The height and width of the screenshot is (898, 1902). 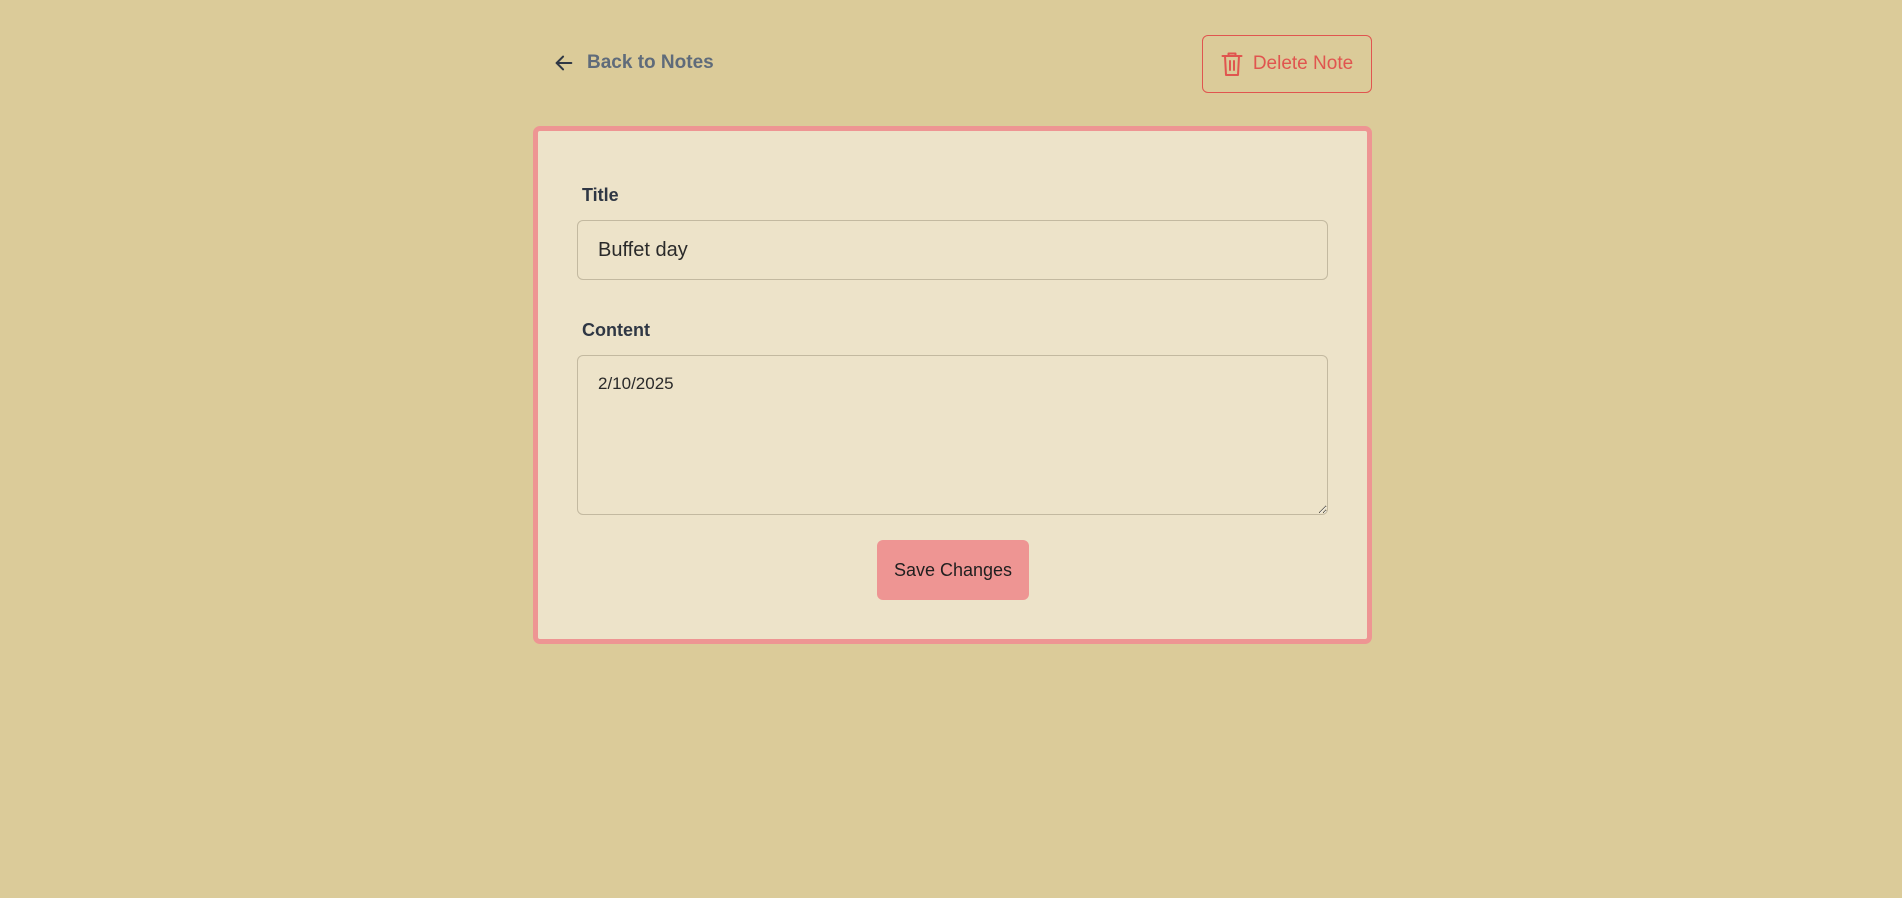 I want to click on trash-icon, so click(x=1232, y=64).